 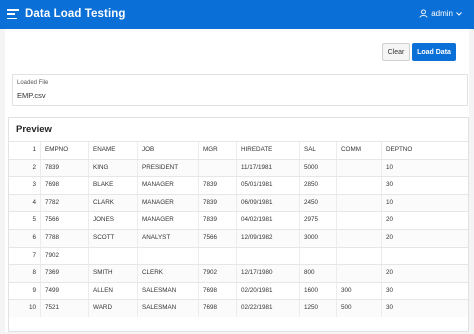 What do you see at coordinates (33, 83) in the screenshot?
I see `loaded-file-label: Loaded File` at bounding box center [33, 83].